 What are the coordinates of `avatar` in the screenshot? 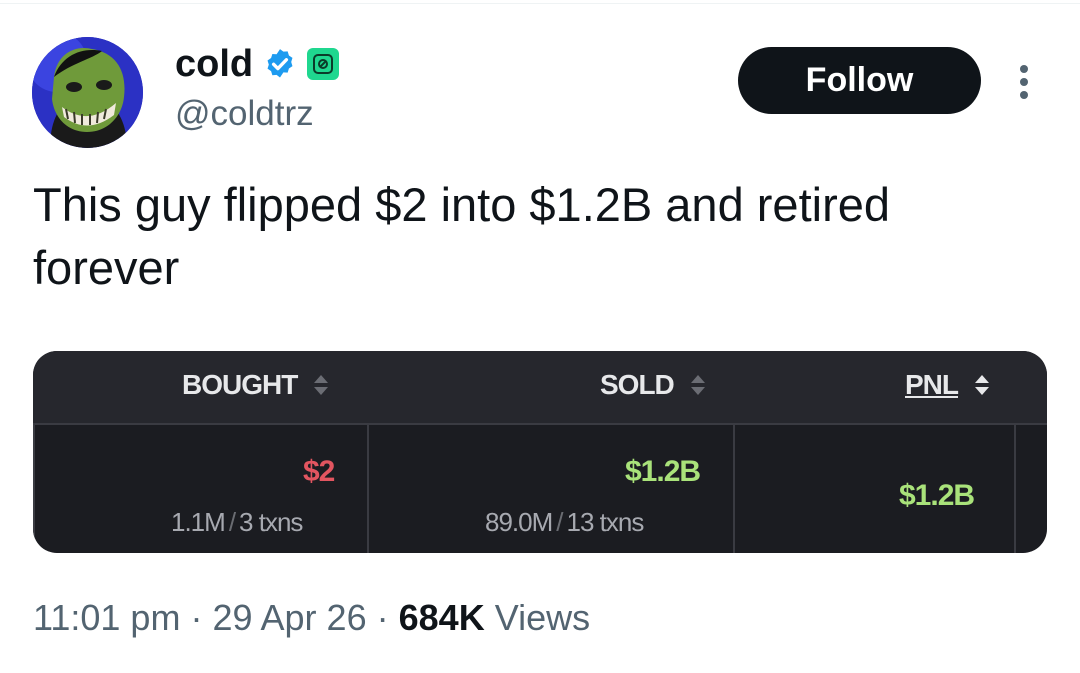 It's located at (87, 92).